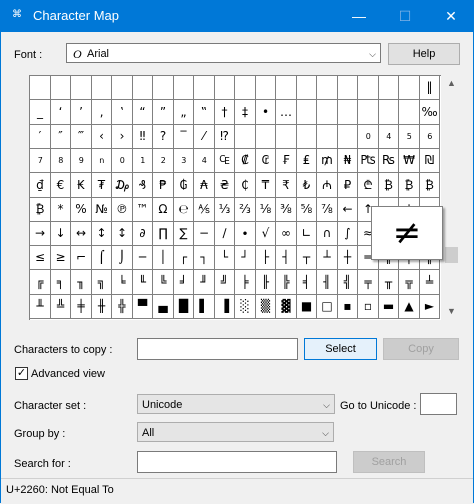  Describe the element at coordinates (266, 258) in the screenshot. I see `character-cell: ├` at that location.